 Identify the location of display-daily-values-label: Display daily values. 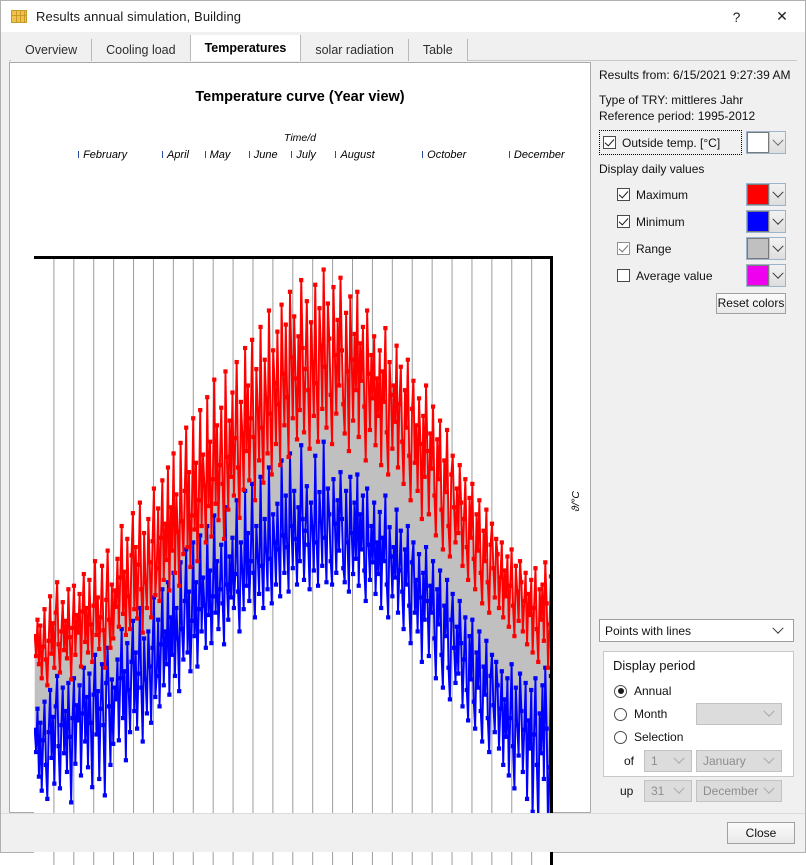
(652, 169).